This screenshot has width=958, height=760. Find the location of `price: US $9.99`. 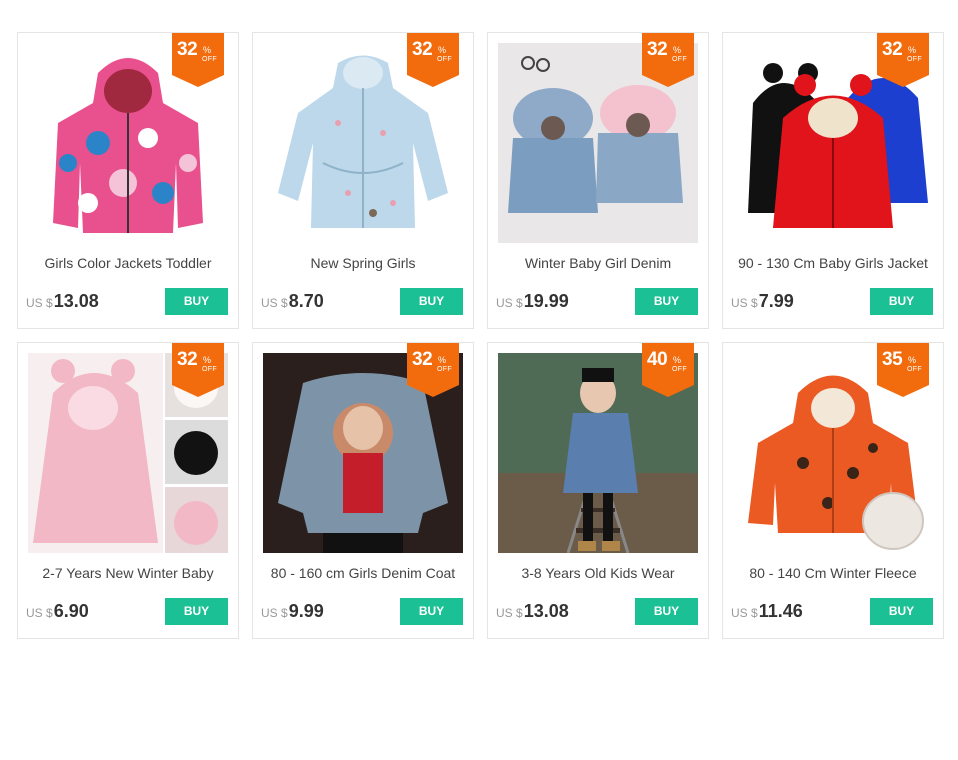

price: US $9.99 is located at coordinates (292, 611).